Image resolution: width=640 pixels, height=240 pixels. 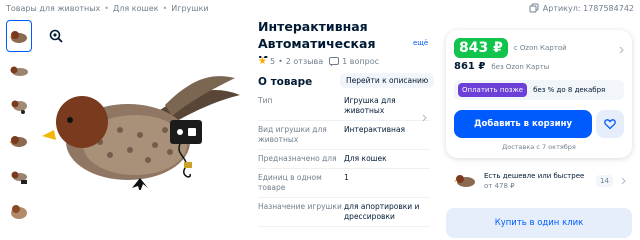 What do you see at coordinates (297, 158) in the screenshot?
I see `spec-key: Предназначено для` at bounding box center [297, 158].